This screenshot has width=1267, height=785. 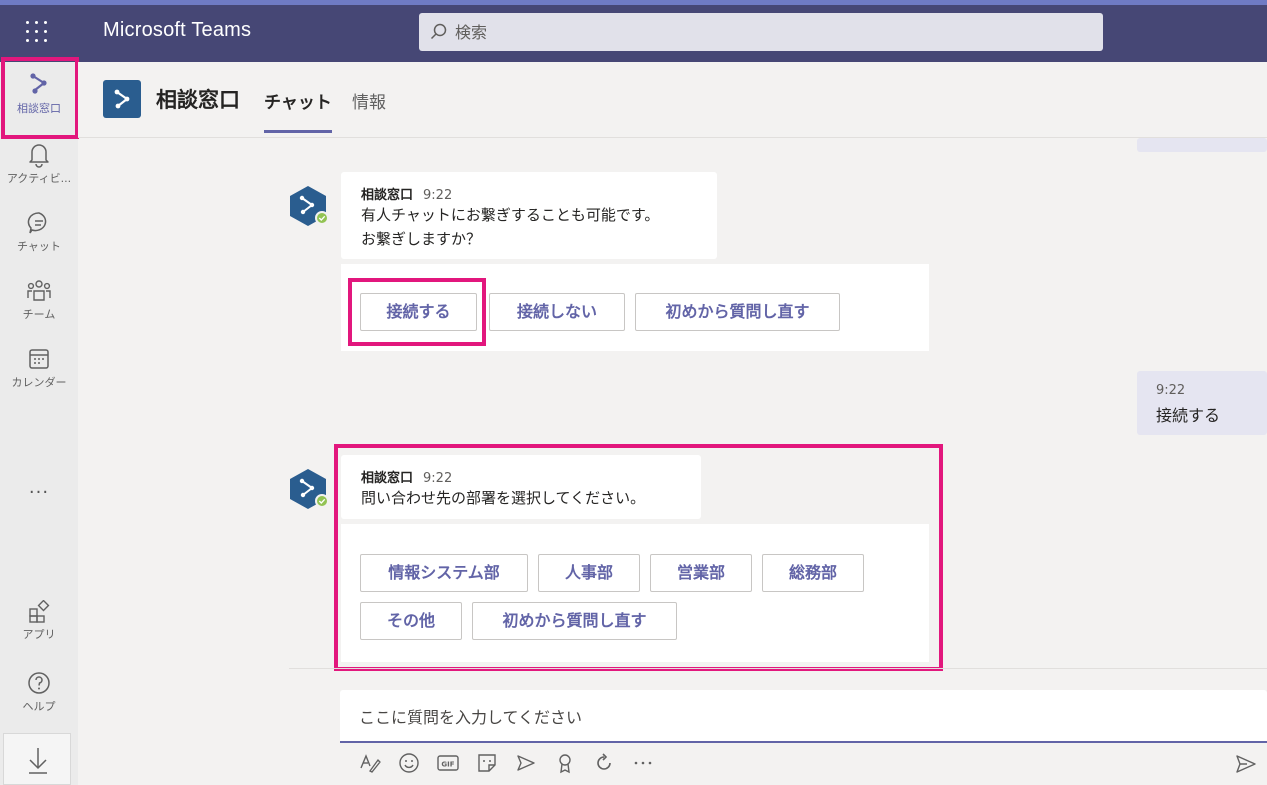 What do you see at coordinates (510, 215) in the screenshot?
I see `message-text: 有人チャットにお繋ぎすることも可能です。` at bounding box center [510, 215].